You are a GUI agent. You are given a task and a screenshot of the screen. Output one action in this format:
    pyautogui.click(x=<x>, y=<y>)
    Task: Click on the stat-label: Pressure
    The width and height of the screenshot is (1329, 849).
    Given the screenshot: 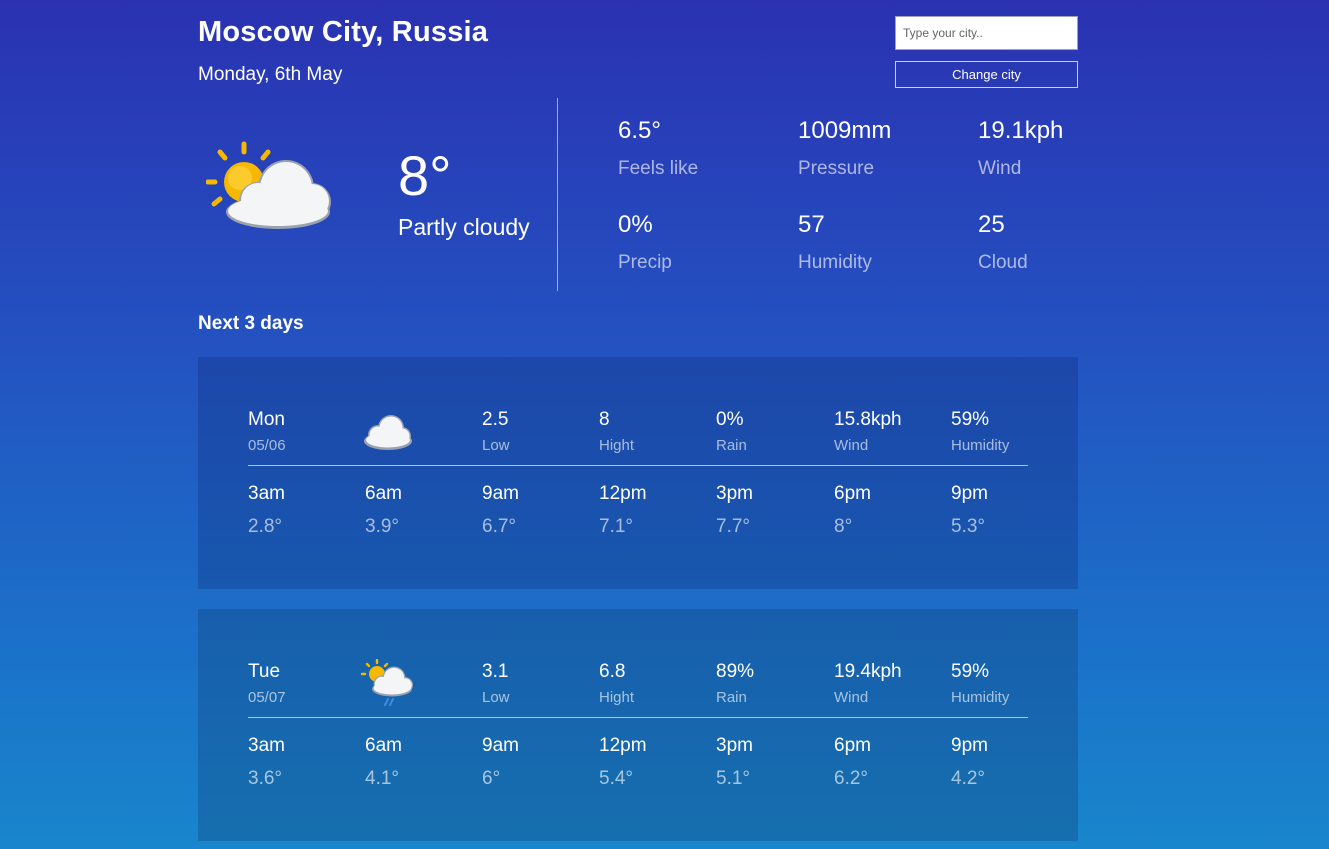 What is the action you would take?
    pyautogui.click(x=836, y=168)
    